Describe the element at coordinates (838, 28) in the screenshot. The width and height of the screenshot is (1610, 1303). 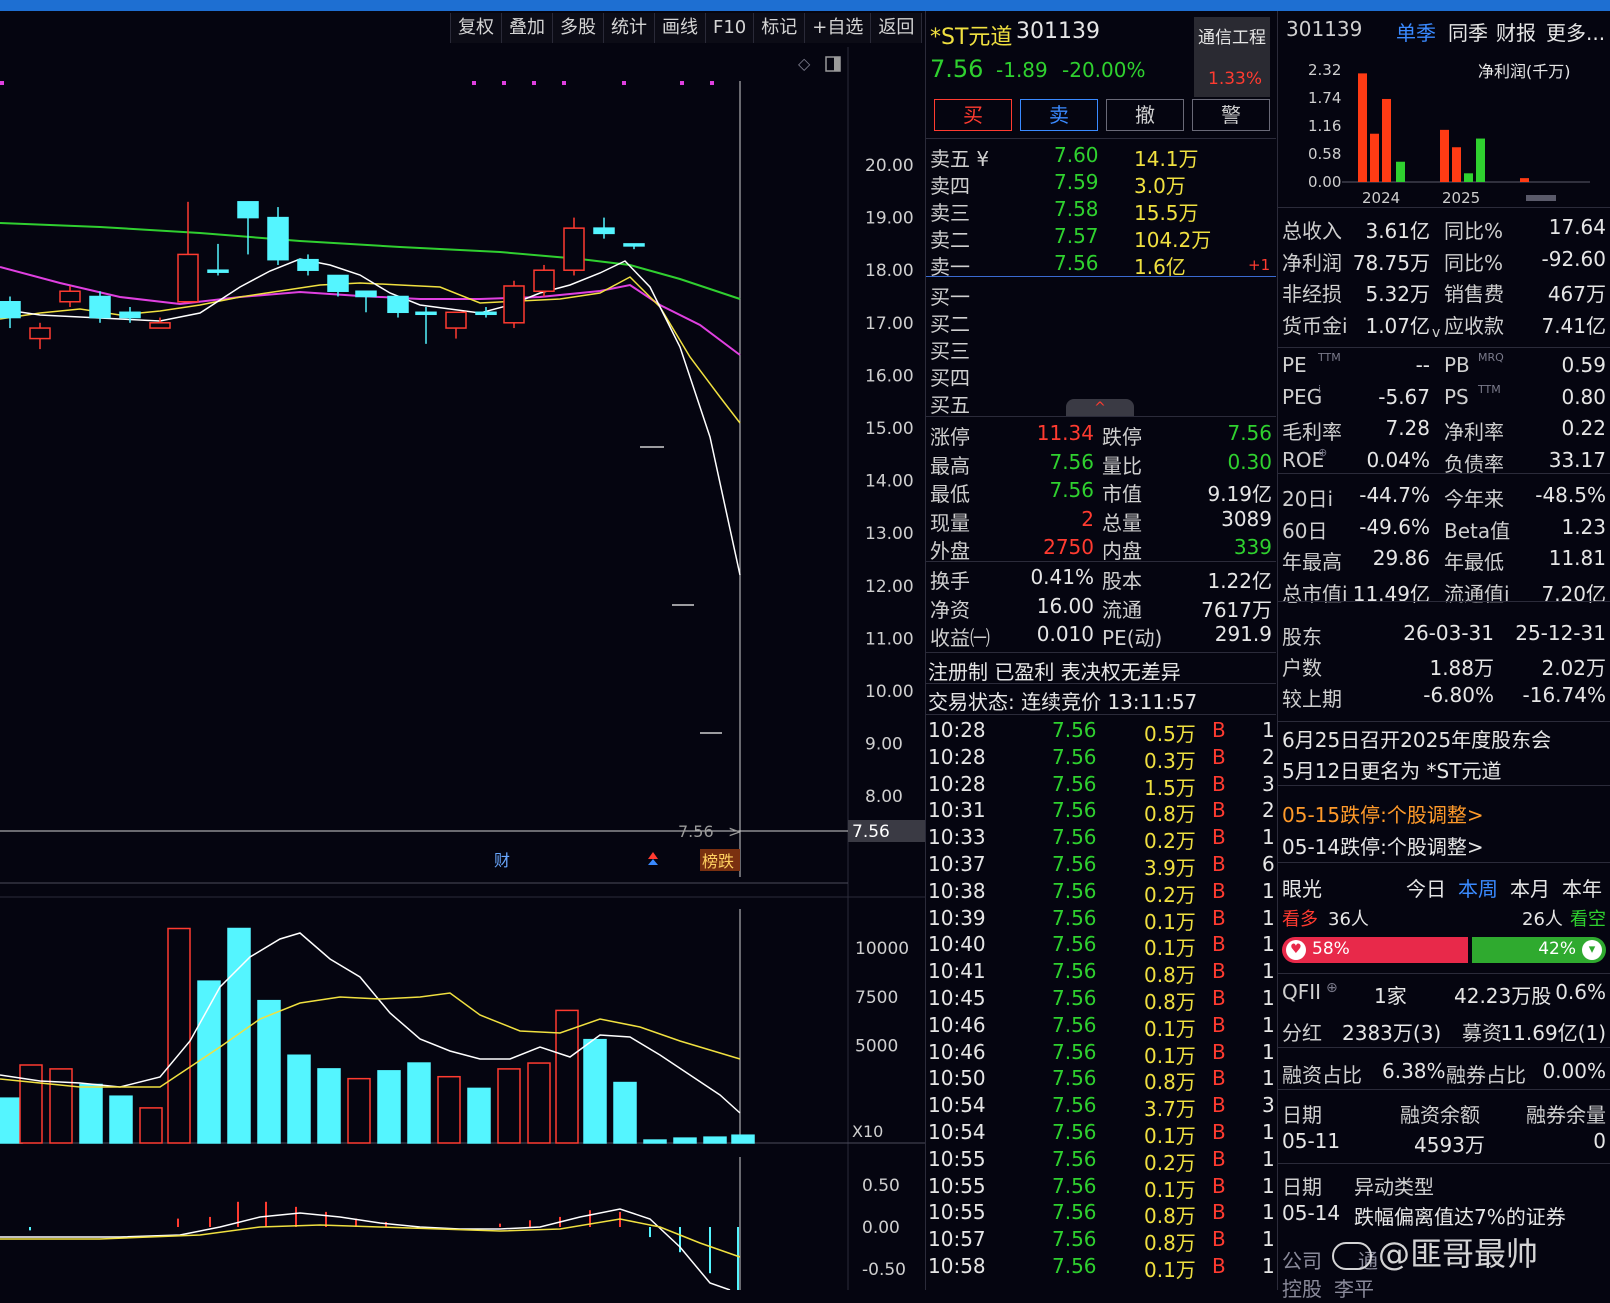
I see `toolbar-button: +自选` at that location.